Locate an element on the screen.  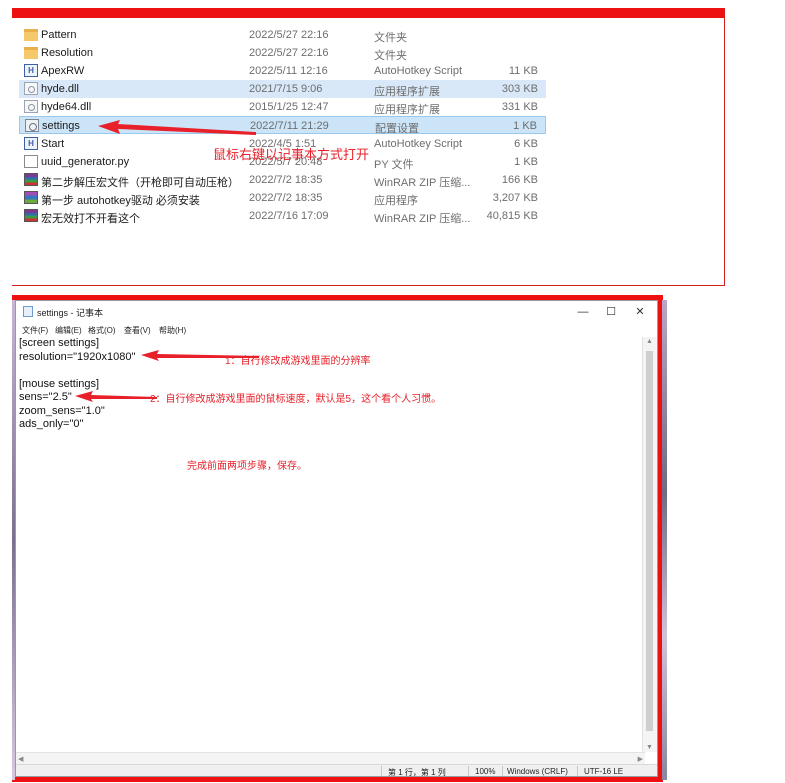
file-type: PY 文件 is located at coordinates (394, 165).